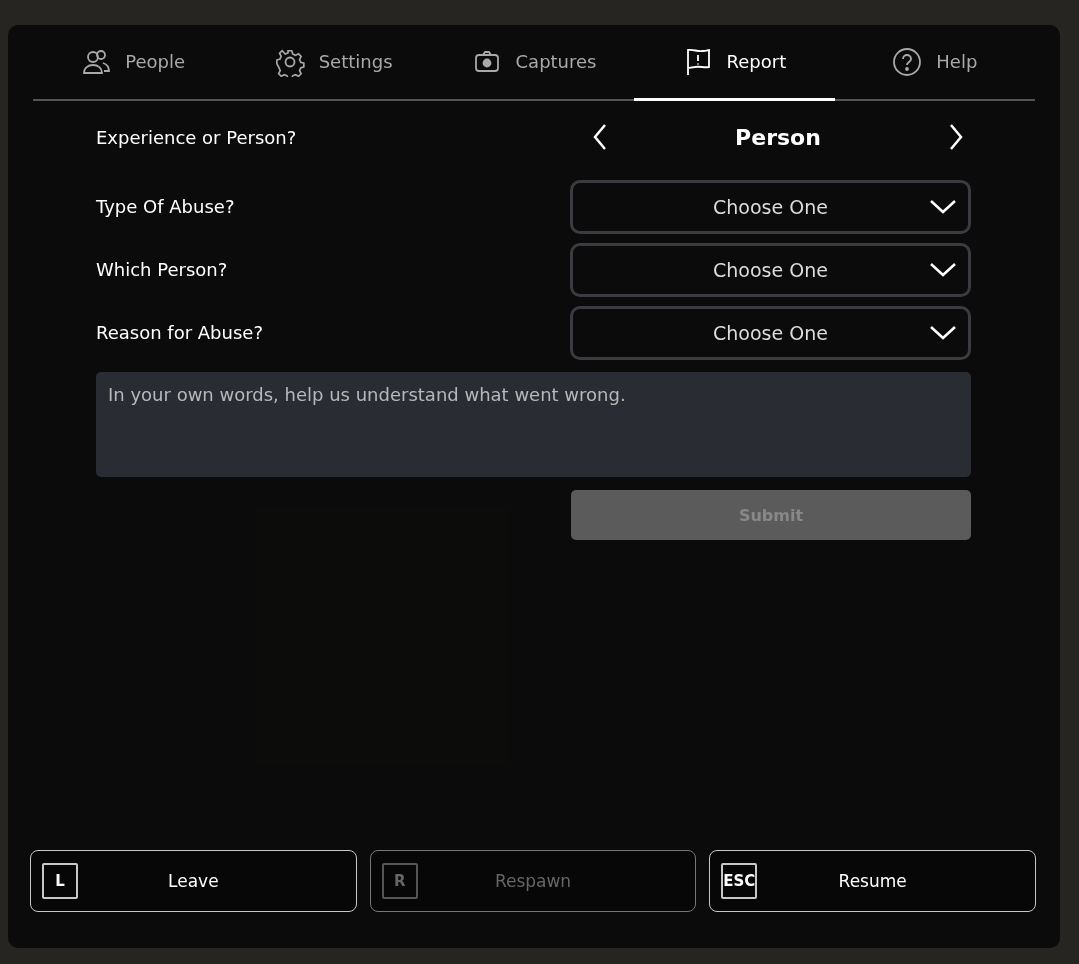 This screenshot has width=1079, height=964. Describe the element at coordinates (534, 63) in the screenshot. I see `tab: Captures` at that location.